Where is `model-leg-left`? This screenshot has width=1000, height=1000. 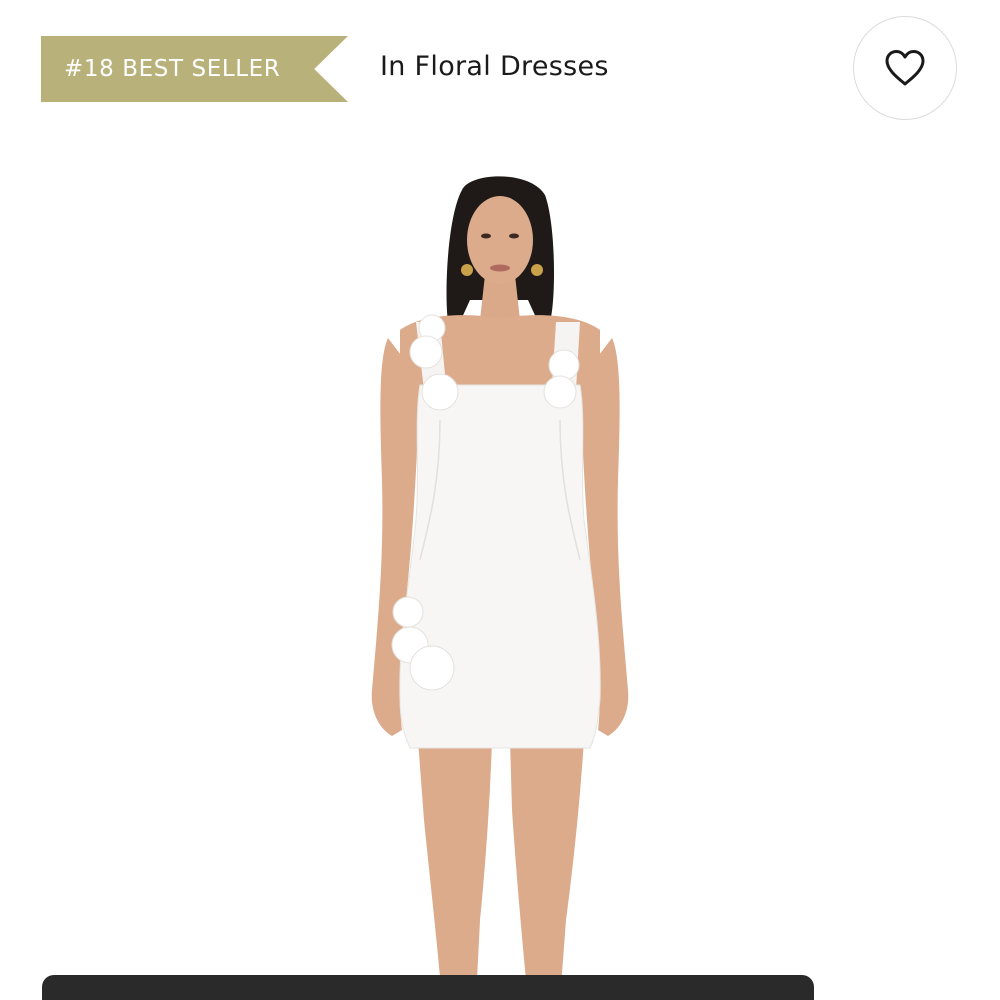
model-leg-left is located at coordinates (455, 870).